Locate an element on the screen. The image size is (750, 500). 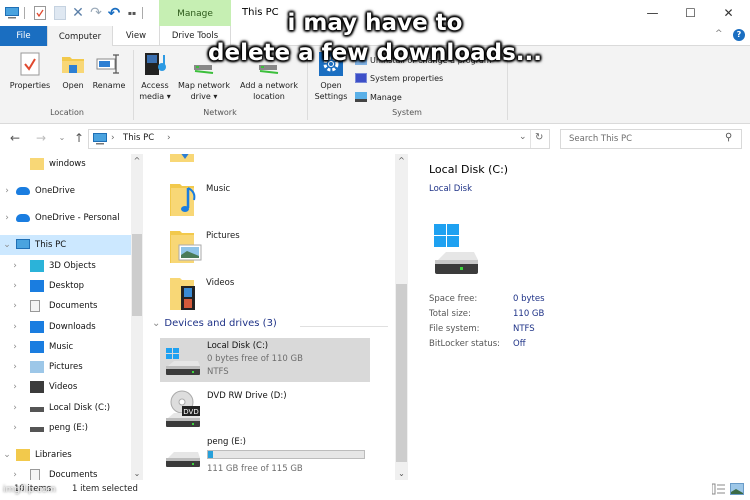
folder-music: Music is located at coordinates (271, 204).